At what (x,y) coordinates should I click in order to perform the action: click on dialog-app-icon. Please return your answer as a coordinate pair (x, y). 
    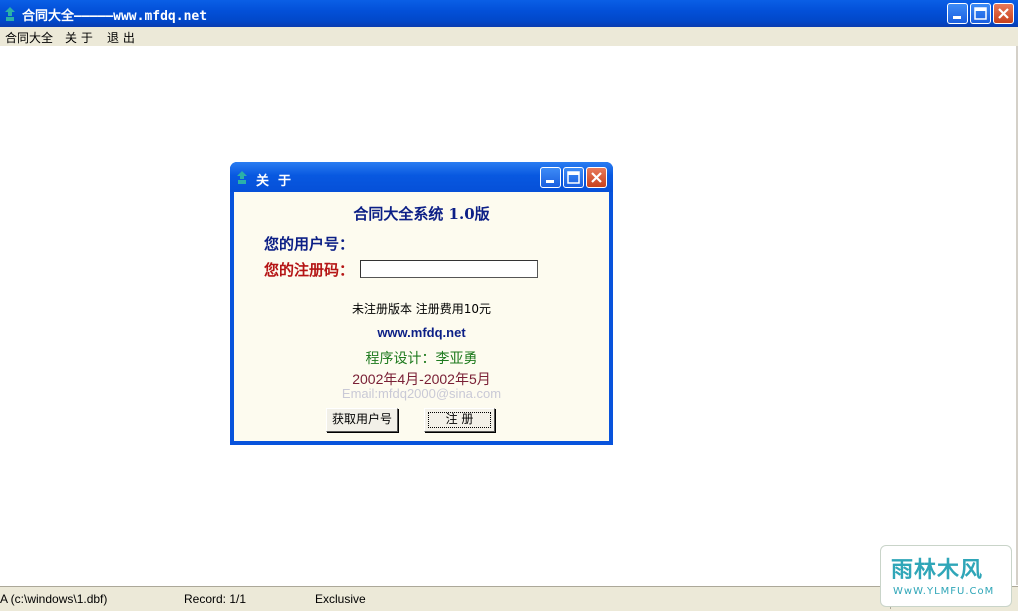
    Looking at the image, I should click on (242, 177).